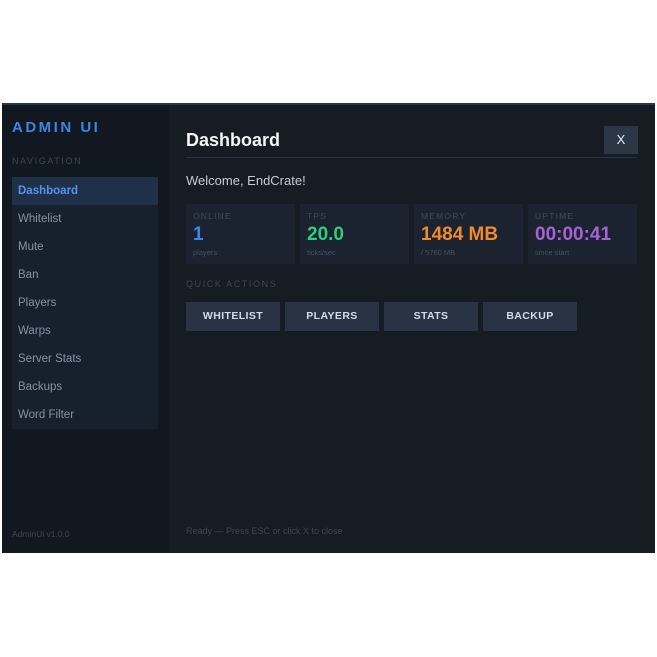 This screenshot has height=657, width=657. Describe the element at coordinates (85, 387) in the screenshot. I see `sidebar-item-backups: Backups` at that location.